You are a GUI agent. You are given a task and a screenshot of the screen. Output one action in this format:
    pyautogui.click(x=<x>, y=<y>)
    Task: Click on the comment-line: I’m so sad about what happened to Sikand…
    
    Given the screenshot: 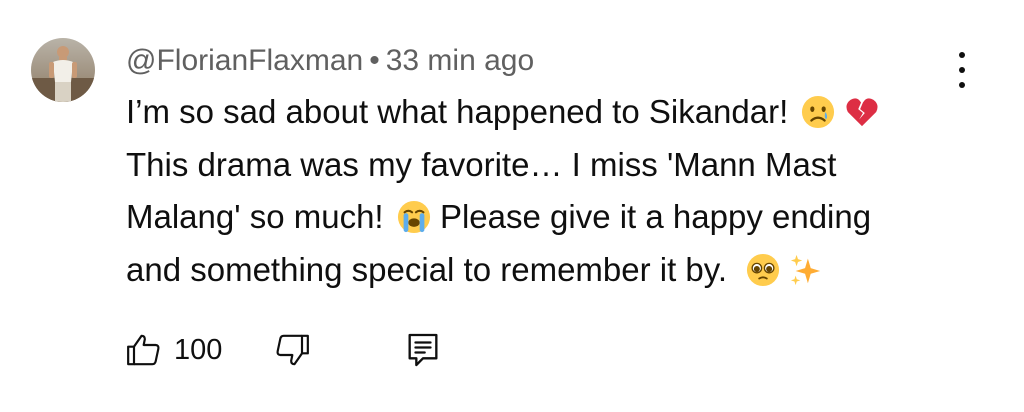 What is the action you would take?
    pyautogui.click(x=457, y=111)
    